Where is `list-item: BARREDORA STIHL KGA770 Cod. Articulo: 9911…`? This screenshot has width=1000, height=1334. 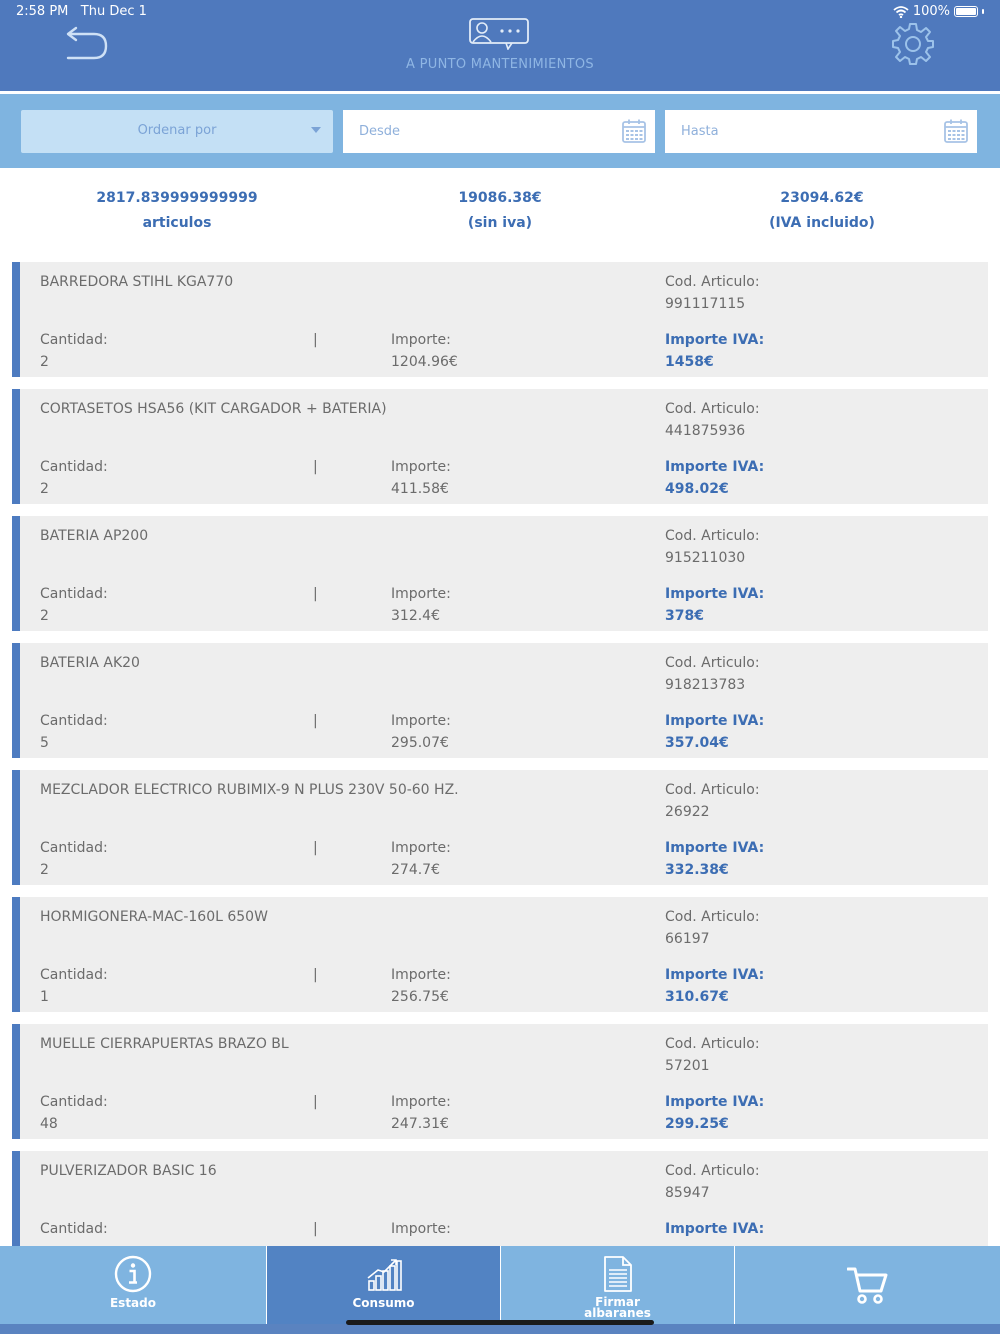
list-item: BARREDORA STIHL KGA770 Cod. Articulo: 9911… is located at coordinates (500, 319).